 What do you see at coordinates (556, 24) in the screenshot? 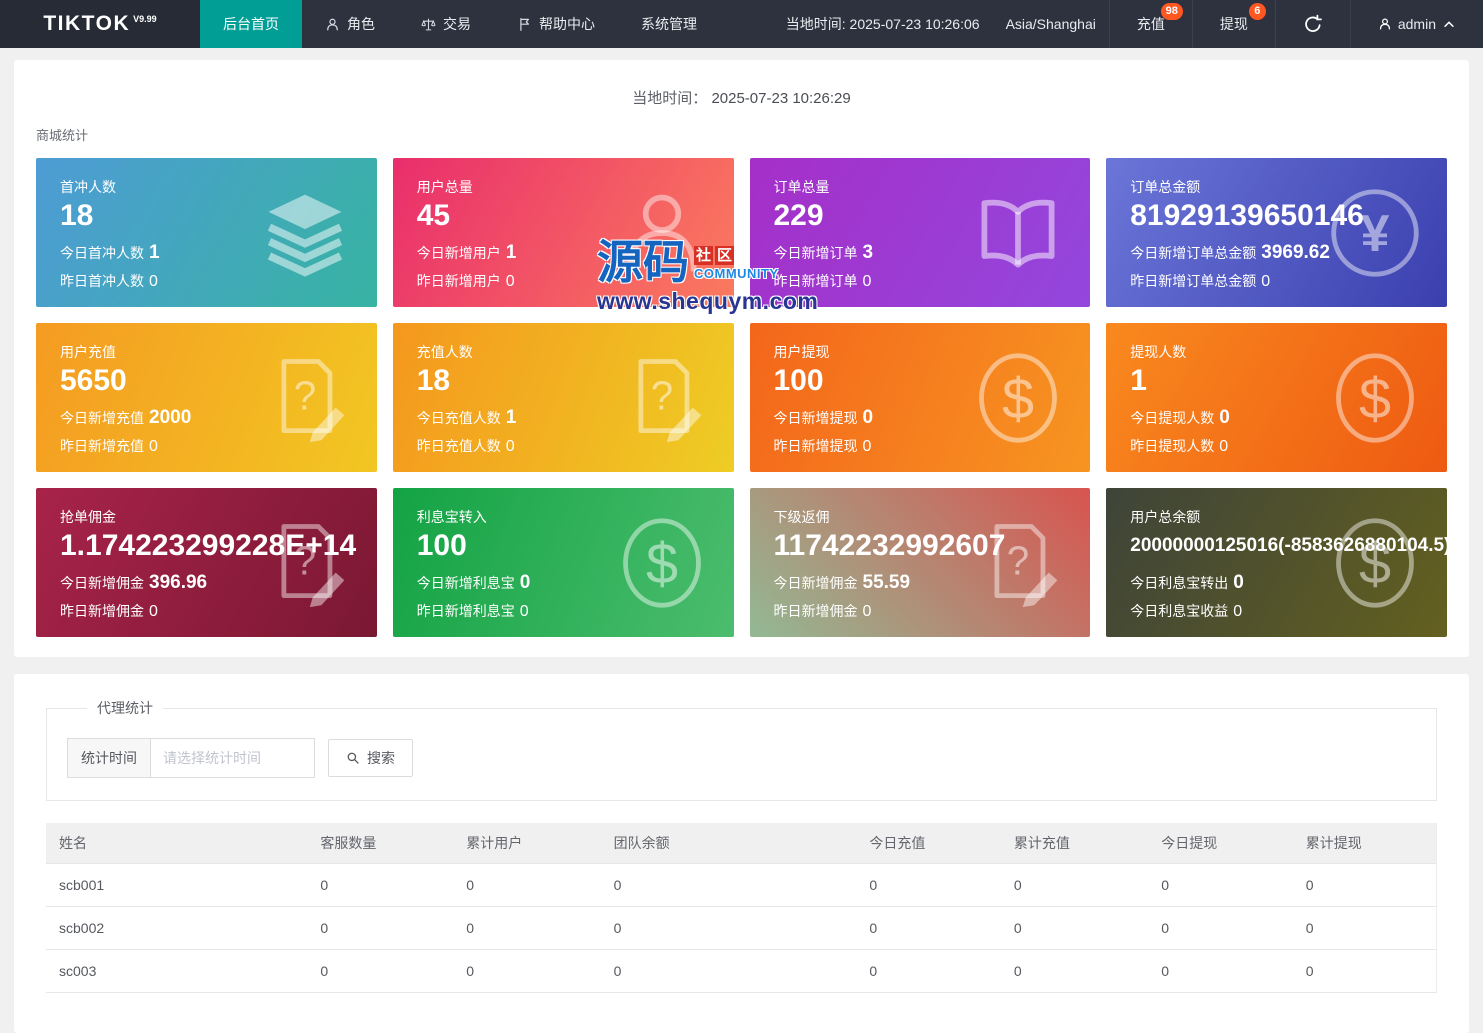
I see `nav-item: 帮助中心` at bounding box center [556, 24].